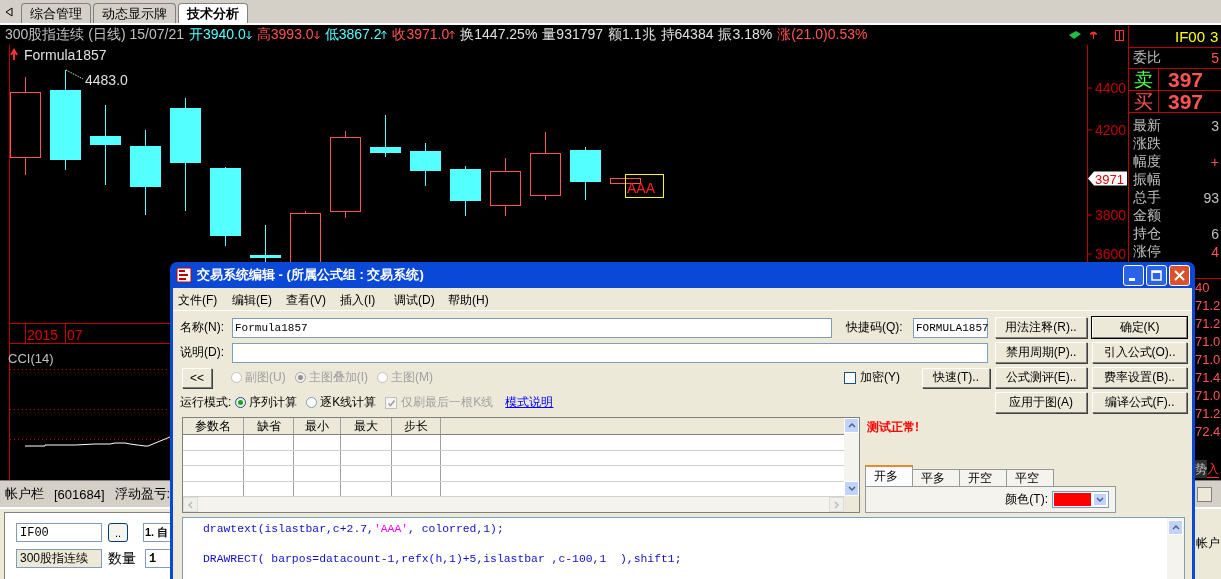  Describe the element at coordinates (269, 426) in the screenshot. I see `column-header: 缺省` at that location.